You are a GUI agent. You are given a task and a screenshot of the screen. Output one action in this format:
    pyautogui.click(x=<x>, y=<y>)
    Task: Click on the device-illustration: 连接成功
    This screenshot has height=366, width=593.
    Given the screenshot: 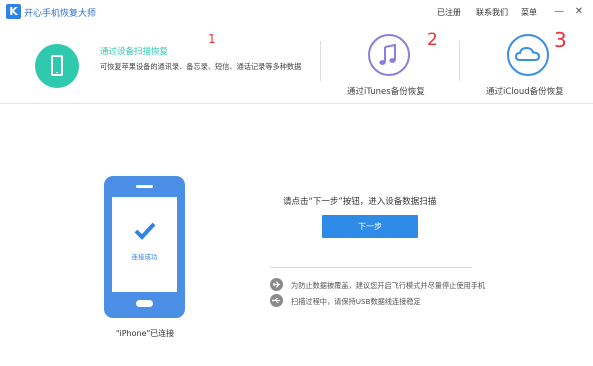 What is the action you would take?
    pyautogui.click(x=144, y=247)
    